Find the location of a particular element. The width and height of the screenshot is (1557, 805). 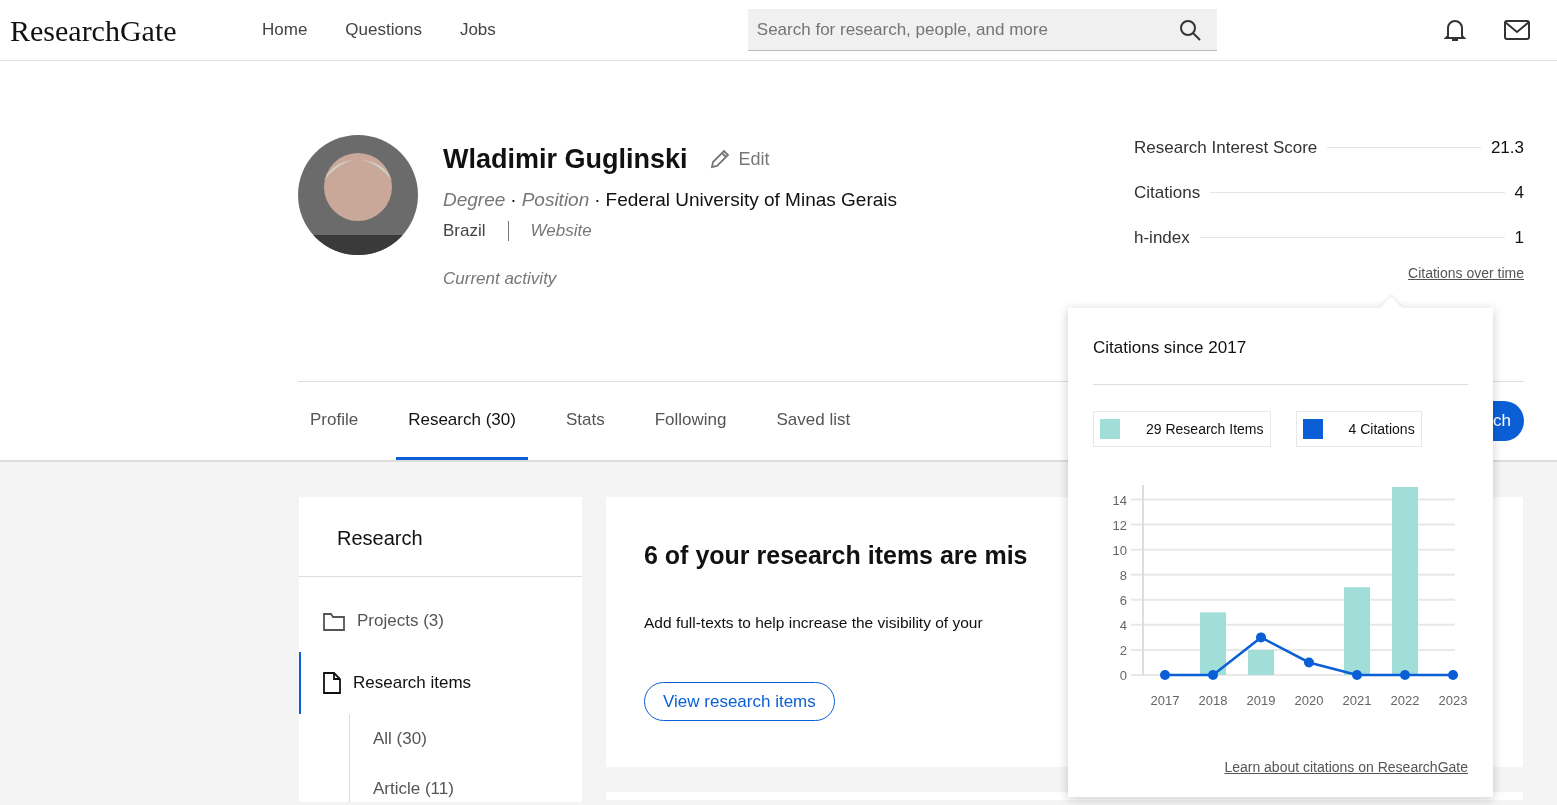

view-research-items-button: View research items is located at coordinates (739, 701).